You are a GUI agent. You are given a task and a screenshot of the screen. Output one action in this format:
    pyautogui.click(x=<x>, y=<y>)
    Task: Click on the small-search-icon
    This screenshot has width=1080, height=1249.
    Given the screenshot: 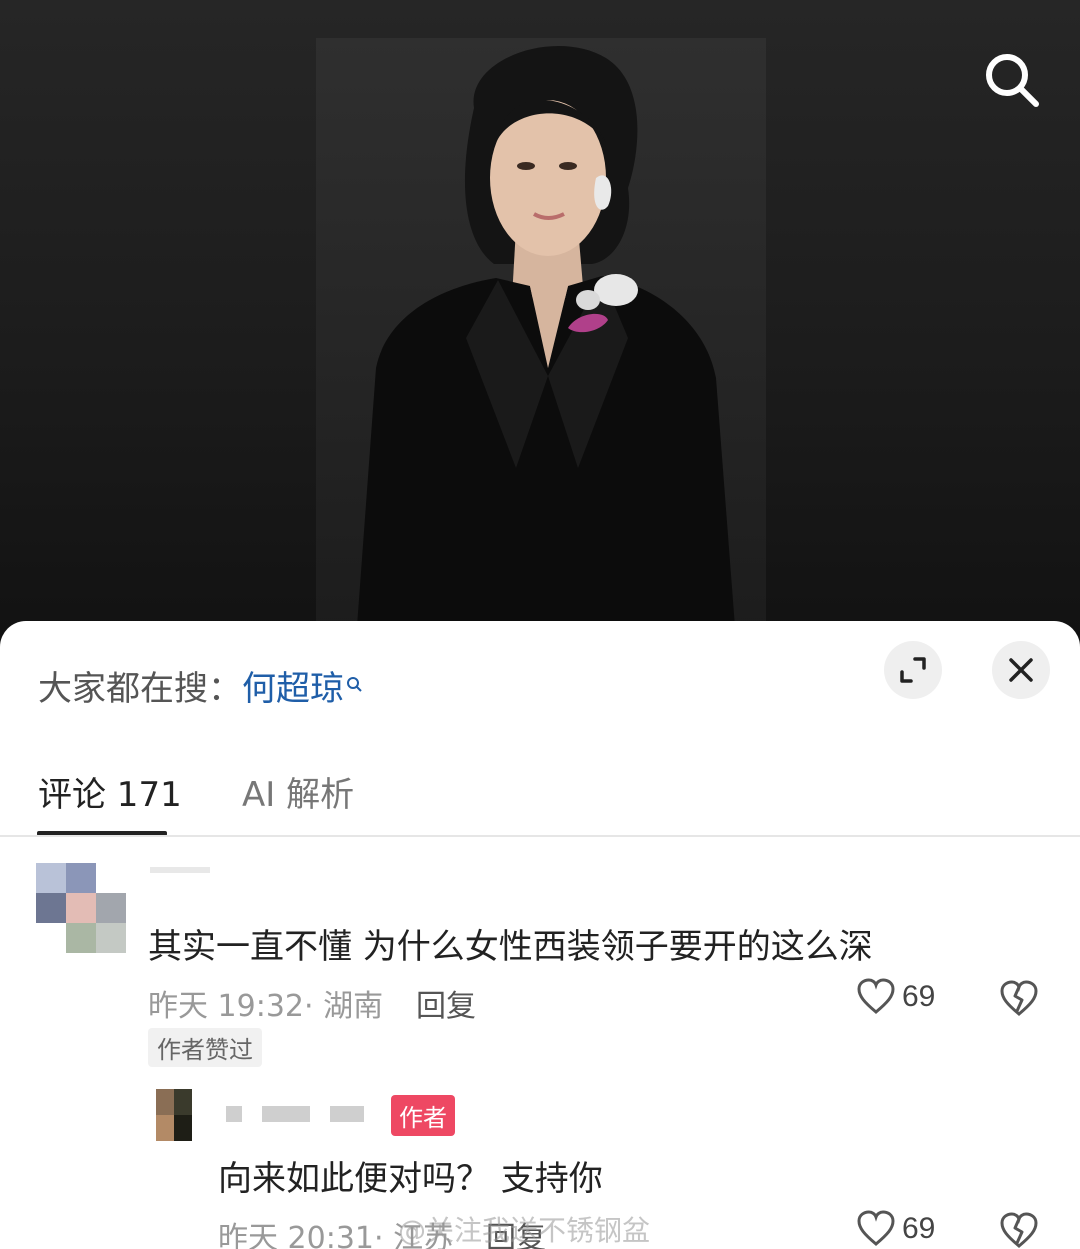 What is the action you would take?
    pyautogui.click(x=355, y=683)
    